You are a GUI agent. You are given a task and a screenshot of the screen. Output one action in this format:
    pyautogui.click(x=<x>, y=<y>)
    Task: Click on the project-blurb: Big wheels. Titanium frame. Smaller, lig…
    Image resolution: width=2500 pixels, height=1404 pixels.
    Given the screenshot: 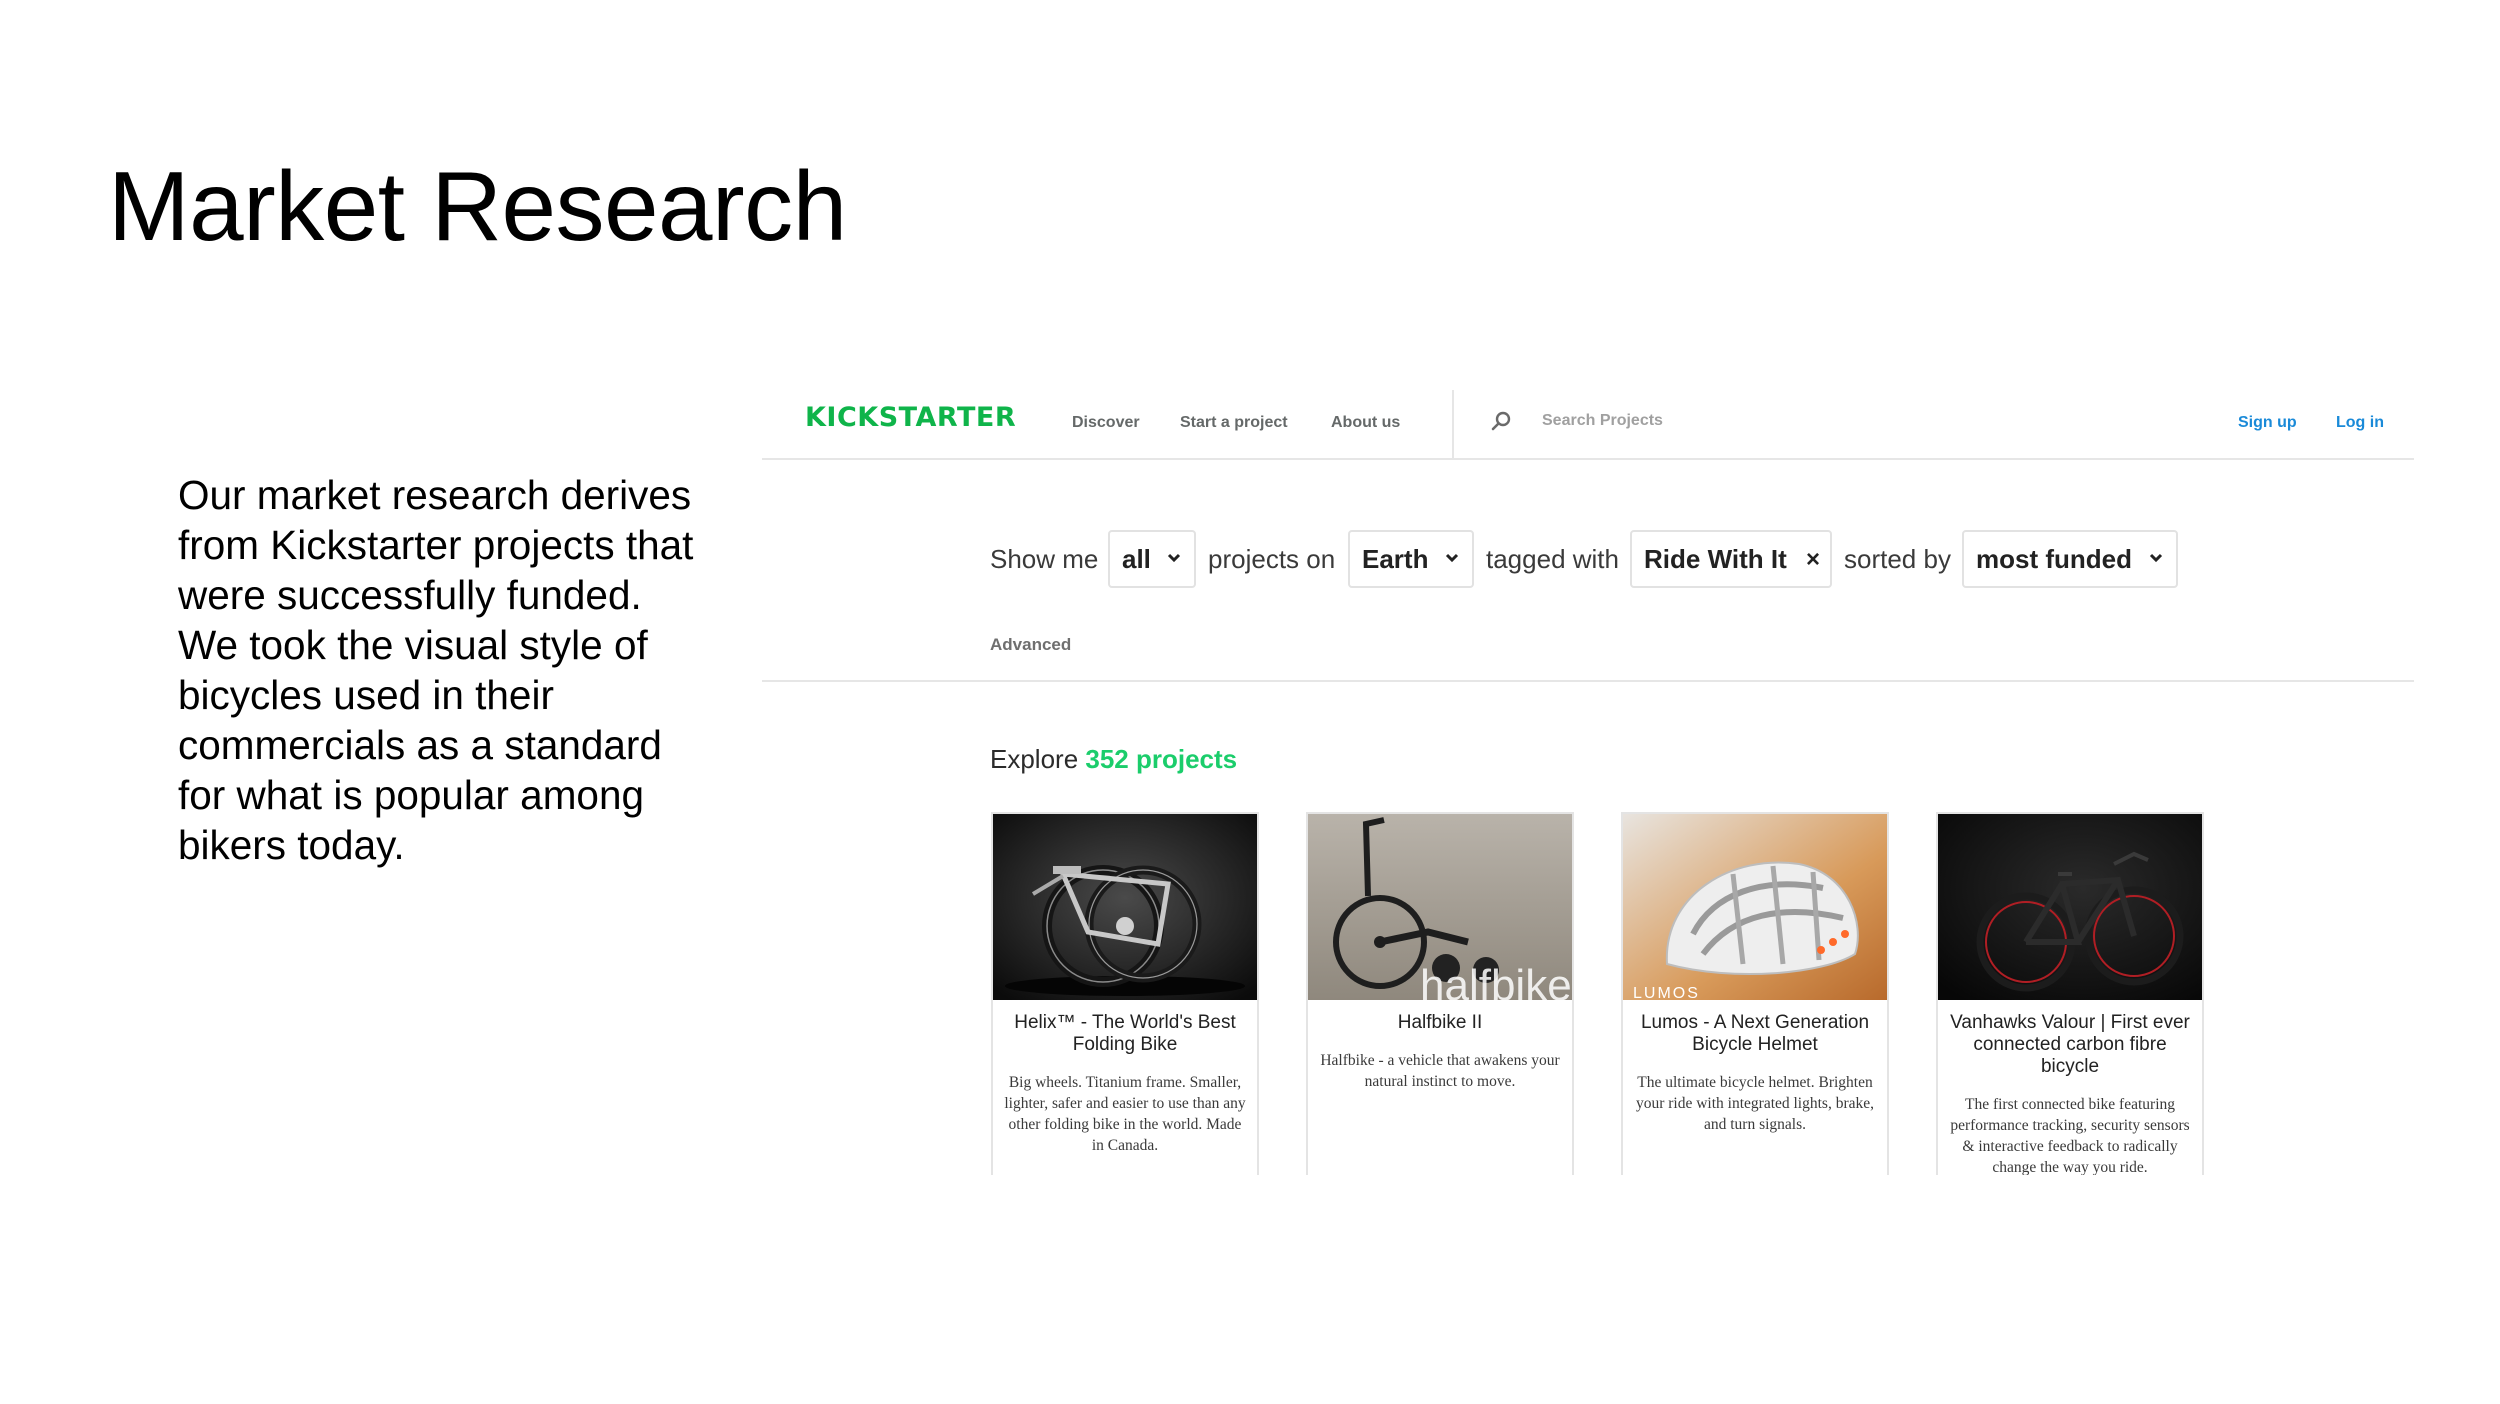 What is the action you would take?
    pyautogui.click(x=1125, y=1114)
    